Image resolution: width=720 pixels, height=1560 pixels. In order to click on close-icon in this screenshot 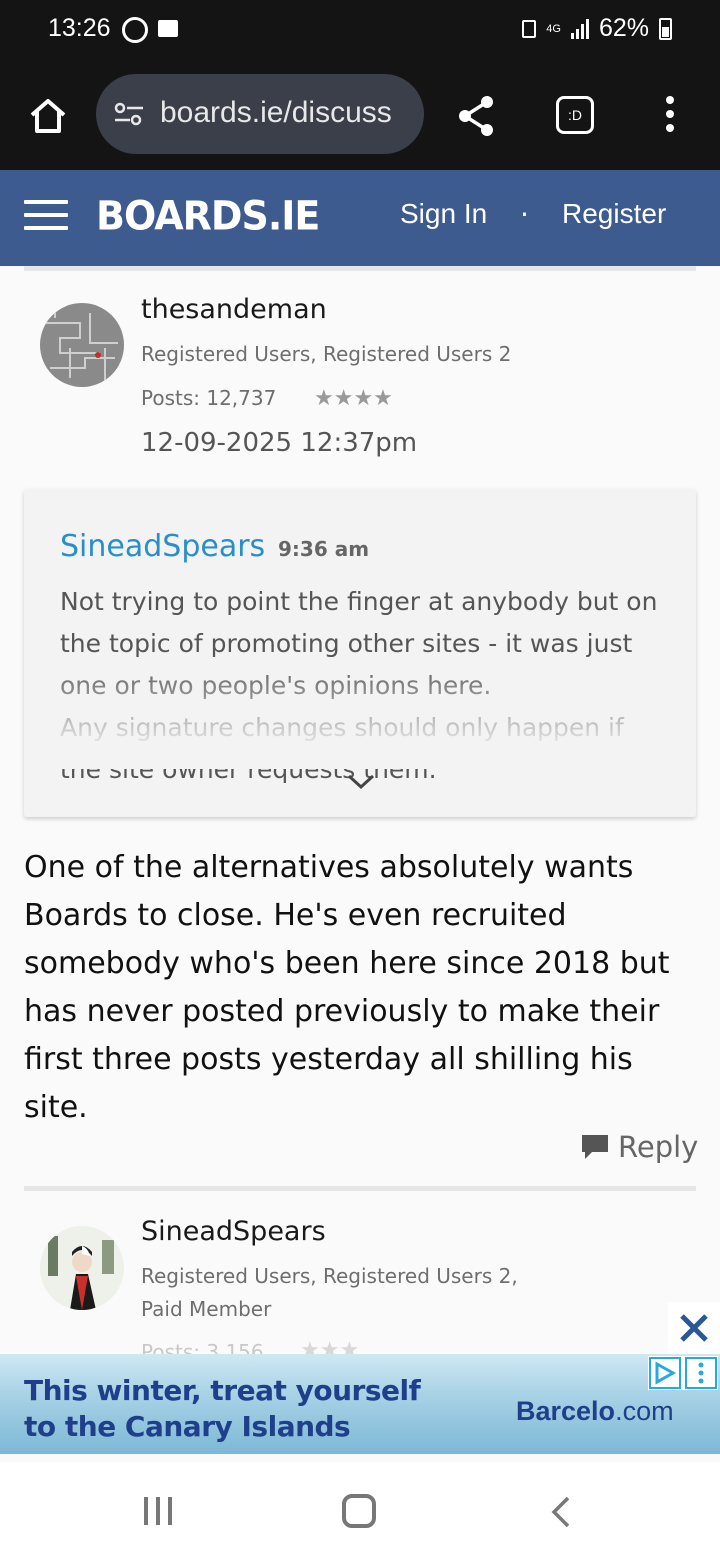, I will do `click(694, 1328)`.